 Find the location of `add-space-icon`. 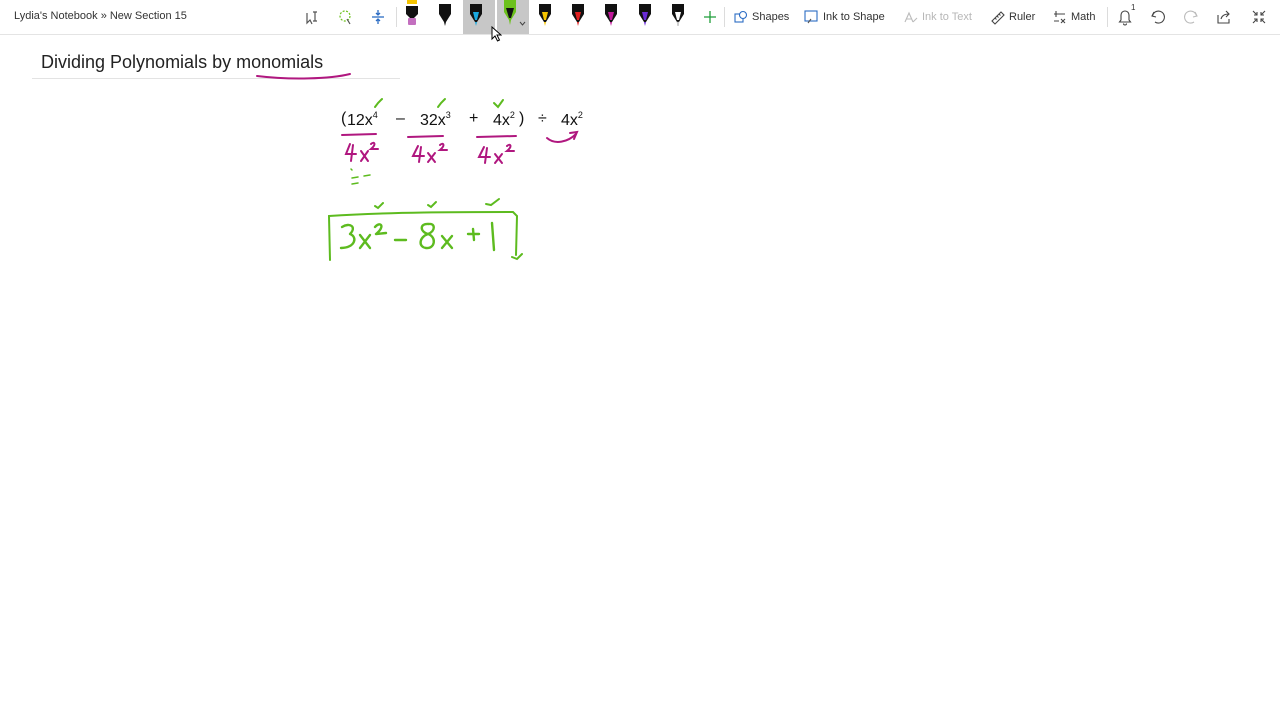

add-space-icon is located at coordinates (378, 17).